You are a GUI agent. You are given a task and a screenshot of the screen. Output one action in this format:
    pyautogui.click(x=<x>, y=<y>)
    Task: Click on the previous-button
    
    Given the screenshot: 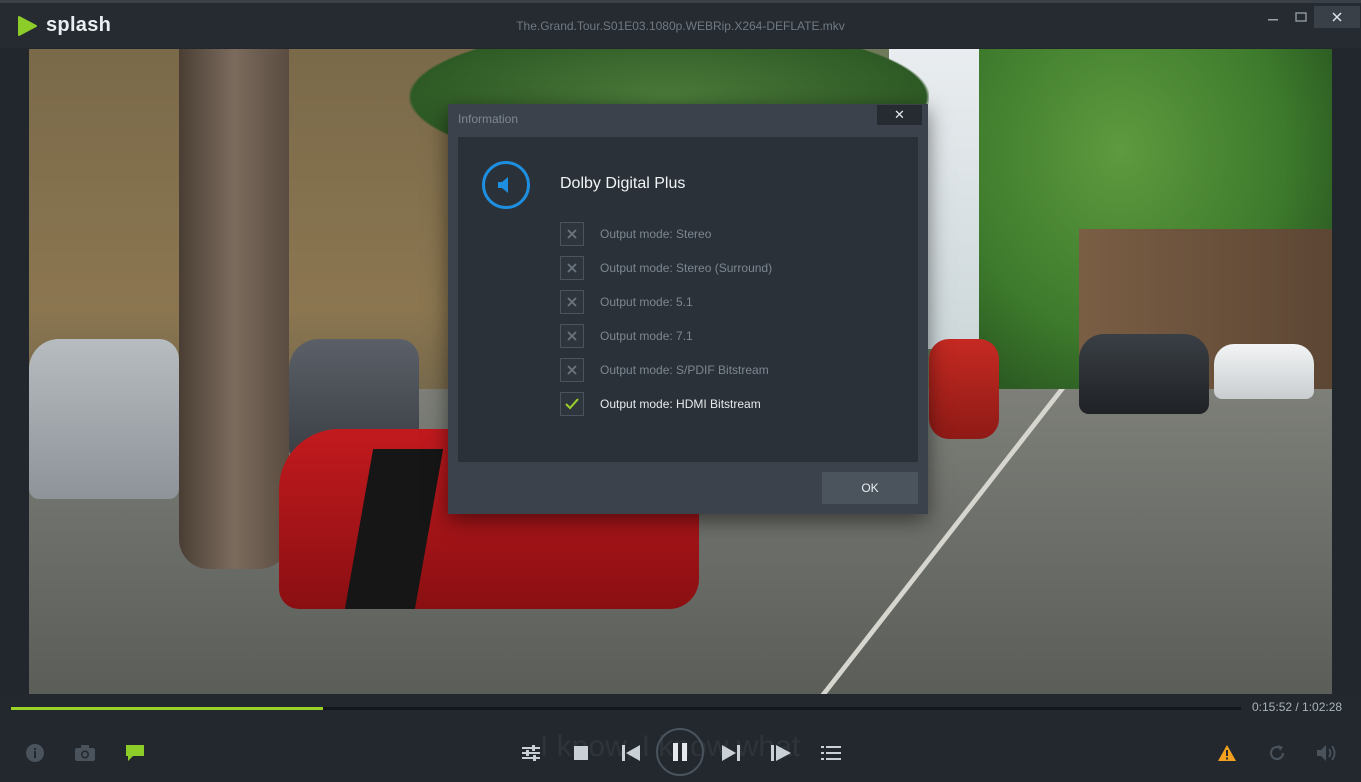 What is the action you would take?
    pyautogui.click(x=631, y=753)
    